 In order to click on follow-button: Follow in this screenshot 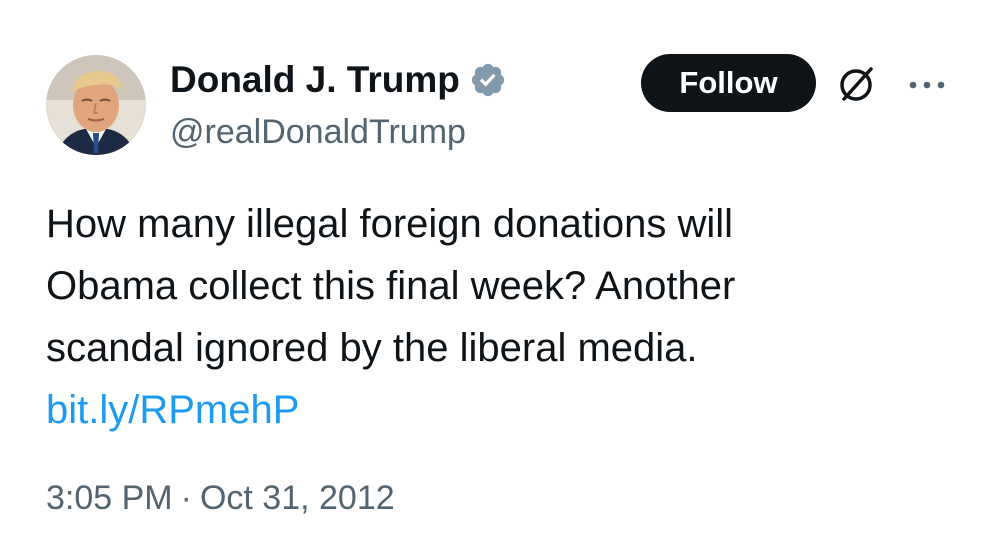, I will do `click(728, 83)`.